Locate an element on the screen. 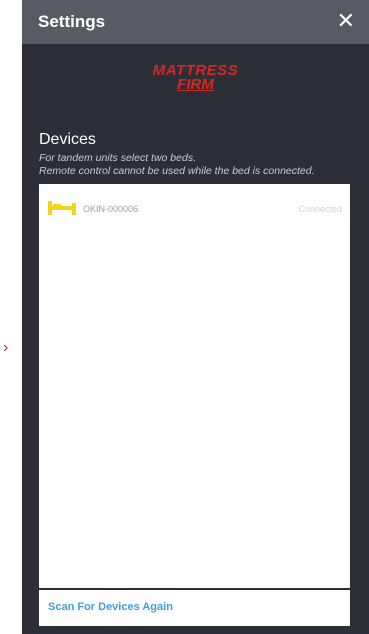 Image resolution: width=369 pixels, height=634 pixels. device-status: Connected is located at coordinates (320, 209).